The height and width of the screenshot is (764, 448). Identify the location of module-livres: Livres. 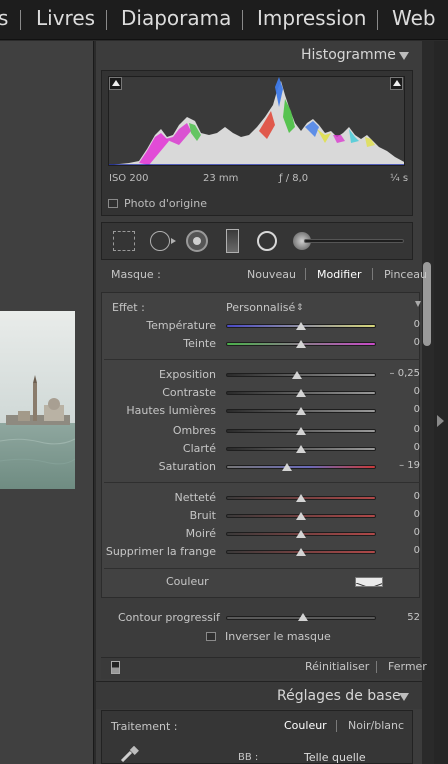
(65, 18).